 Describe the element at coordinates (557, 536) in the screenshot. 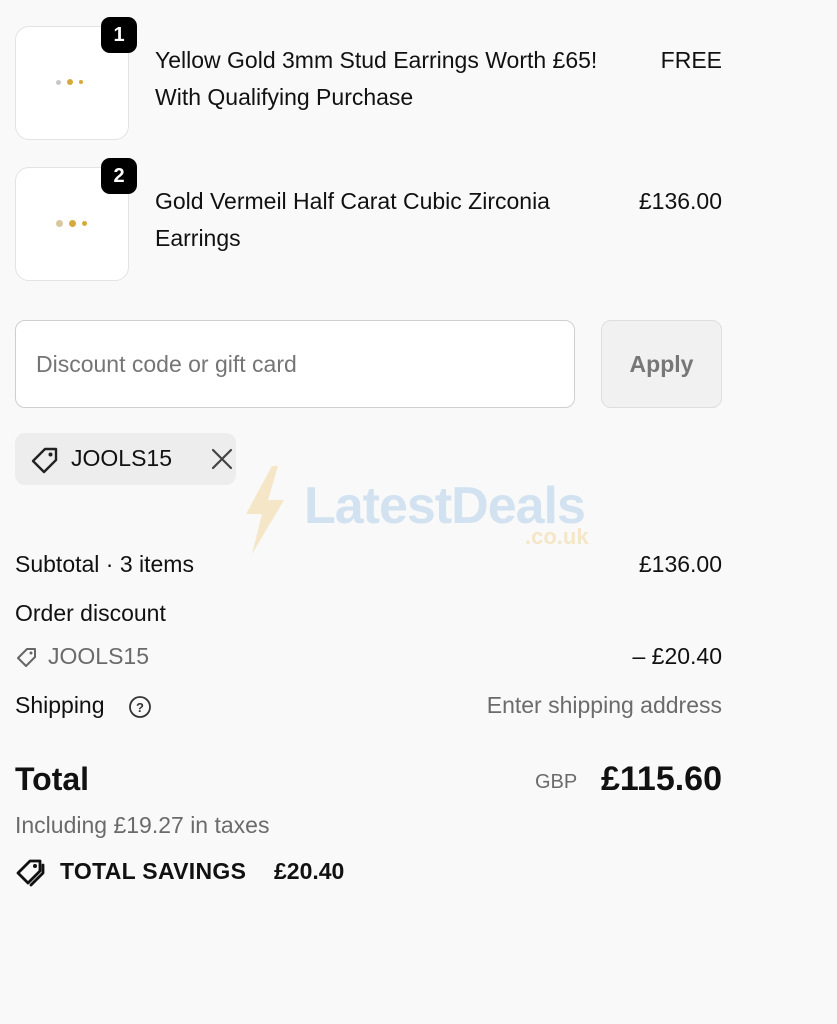

I see `watermark-domain: .co.uk` at that location.